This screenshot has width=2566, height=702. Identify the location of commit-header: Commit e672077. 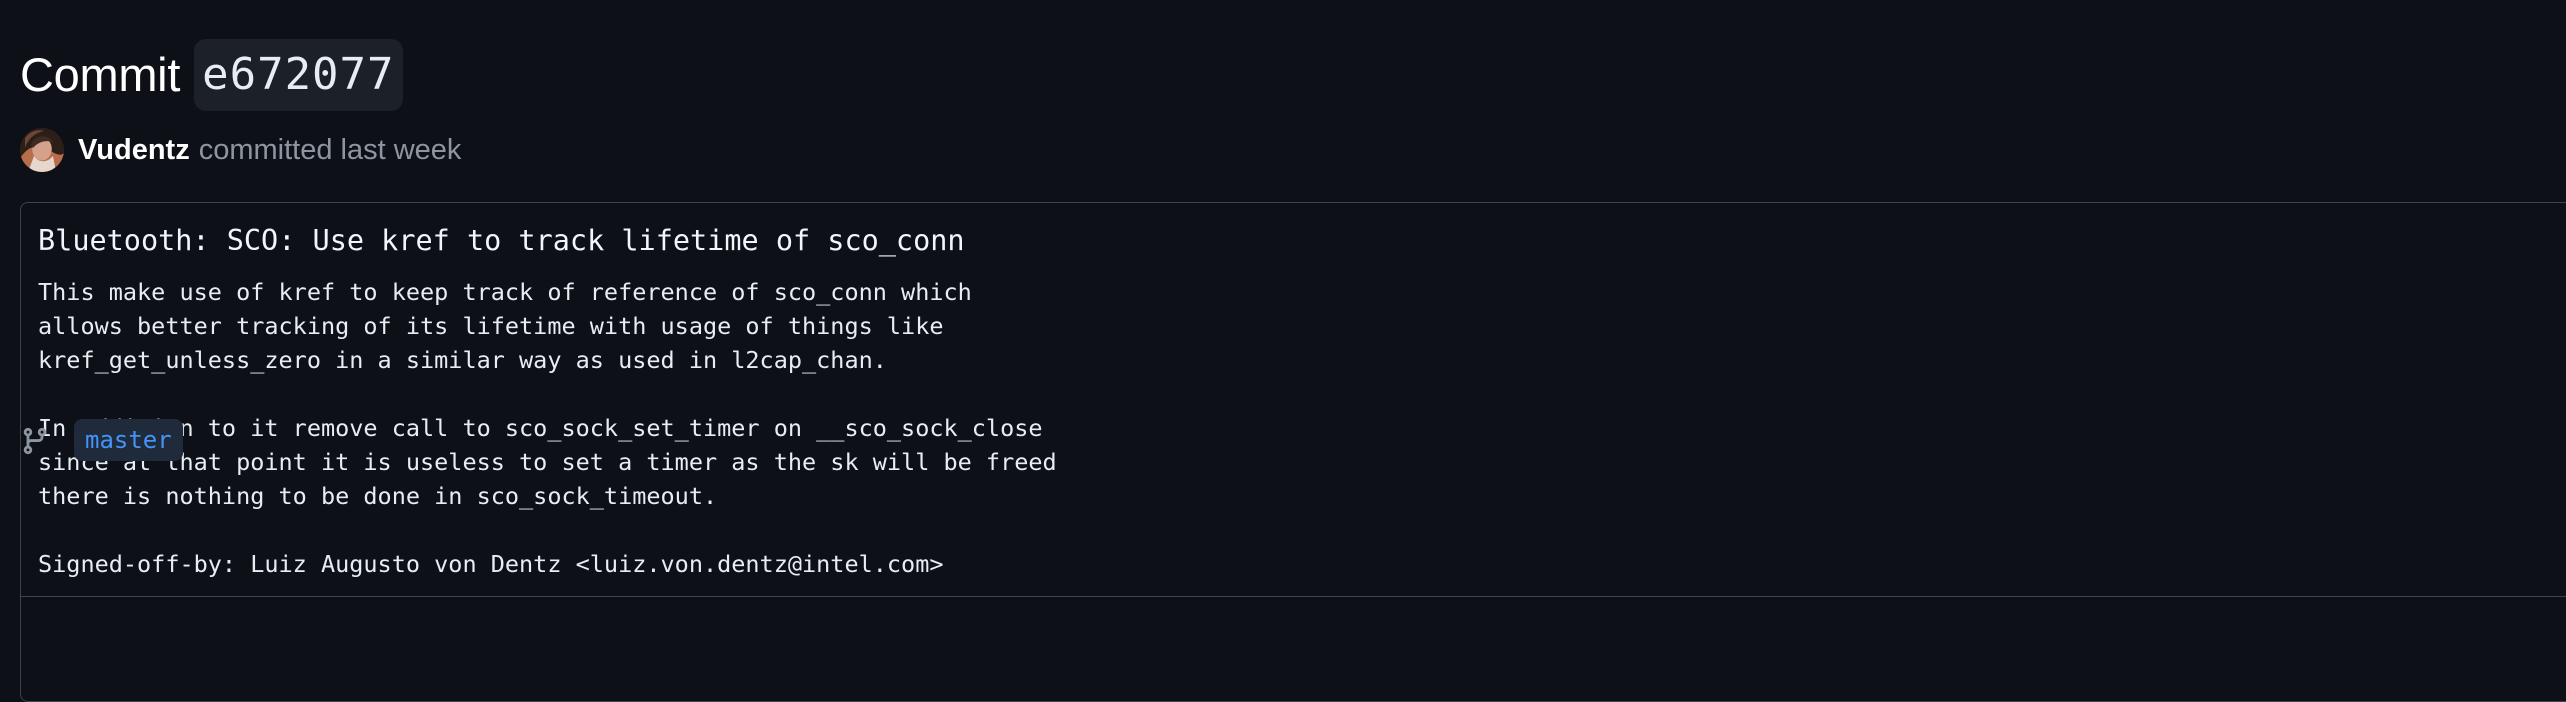
(211, 75).